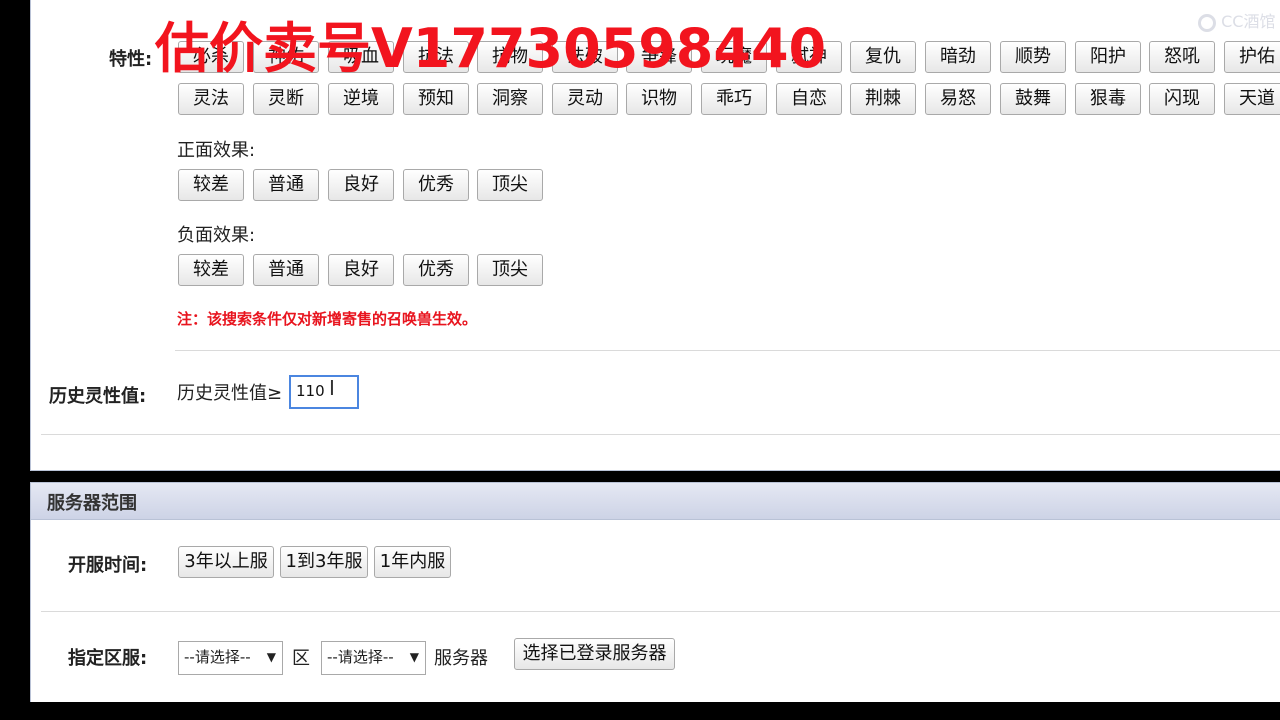  I want to click on history-spirit-label: 历史灵性值:, so click(98, 396).